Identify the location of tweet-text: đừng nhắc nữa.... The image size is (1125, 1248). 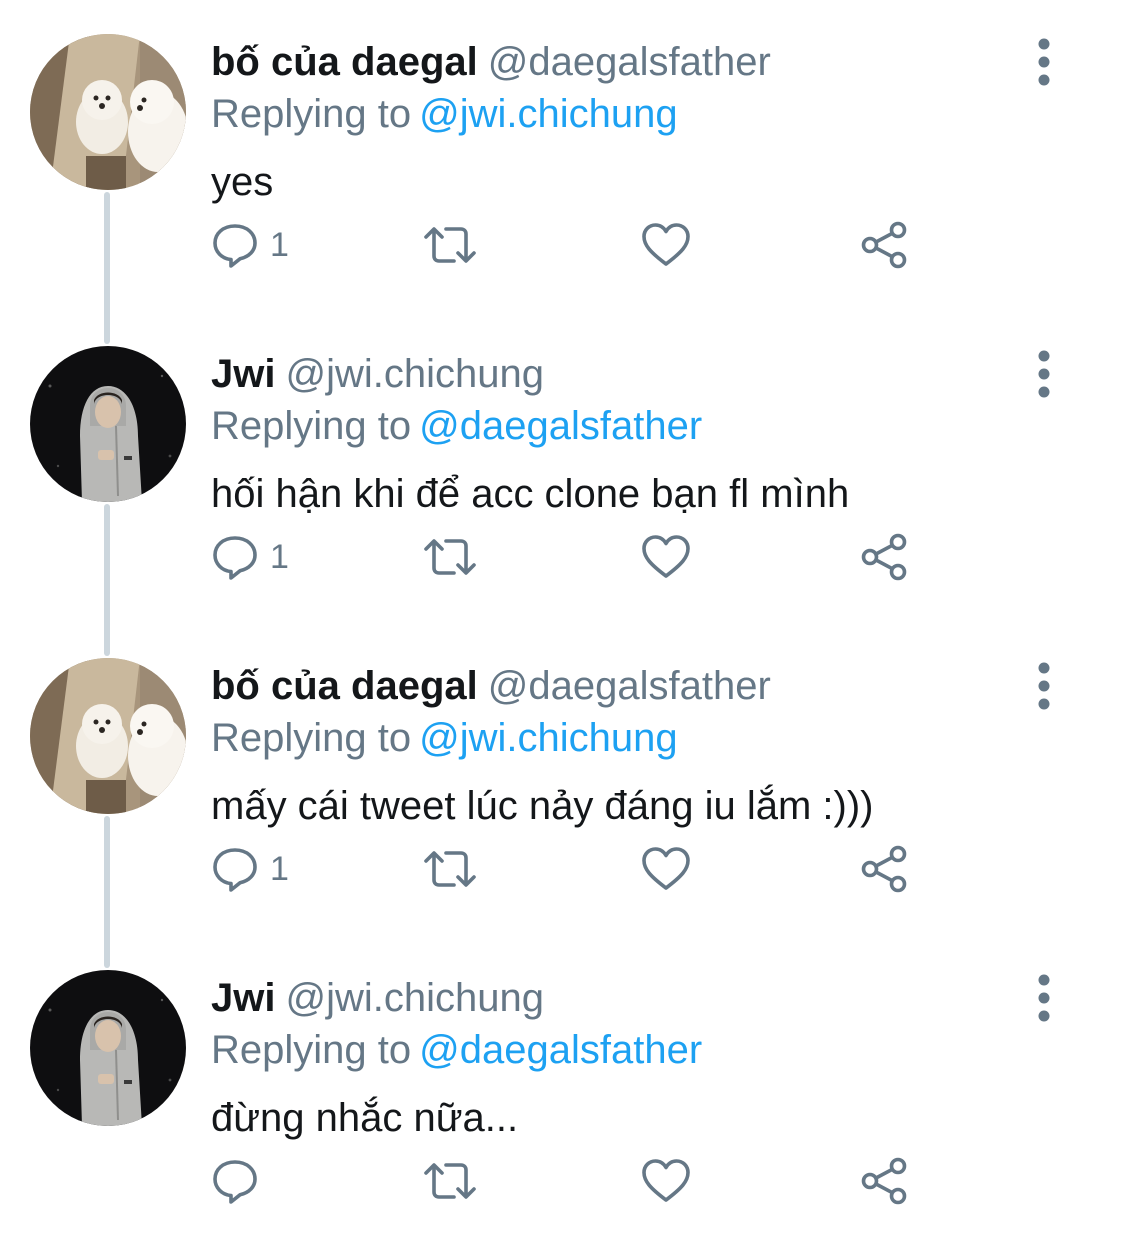
(365, 1118).